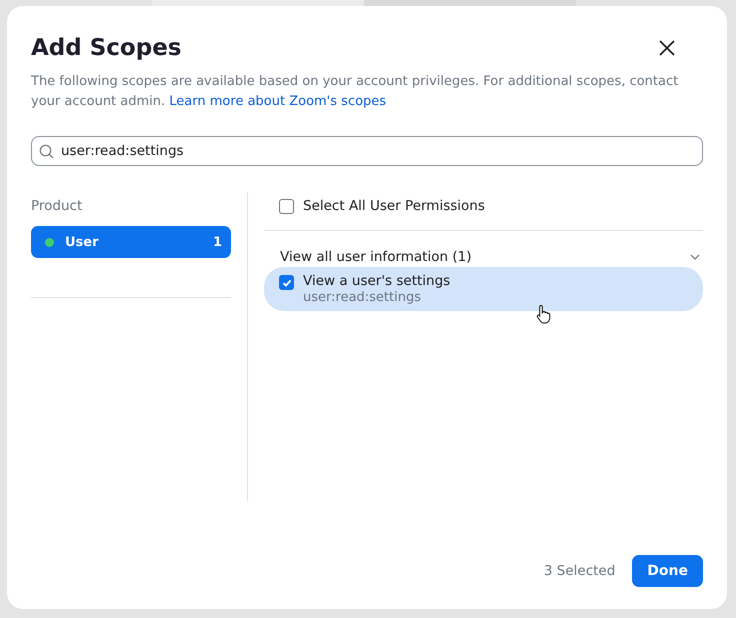 Image resolution: width=736 pixels, height=618 pixels. Describe the element at coordinates (46, 151) in the screenshot. I see `search-icon` at that location.